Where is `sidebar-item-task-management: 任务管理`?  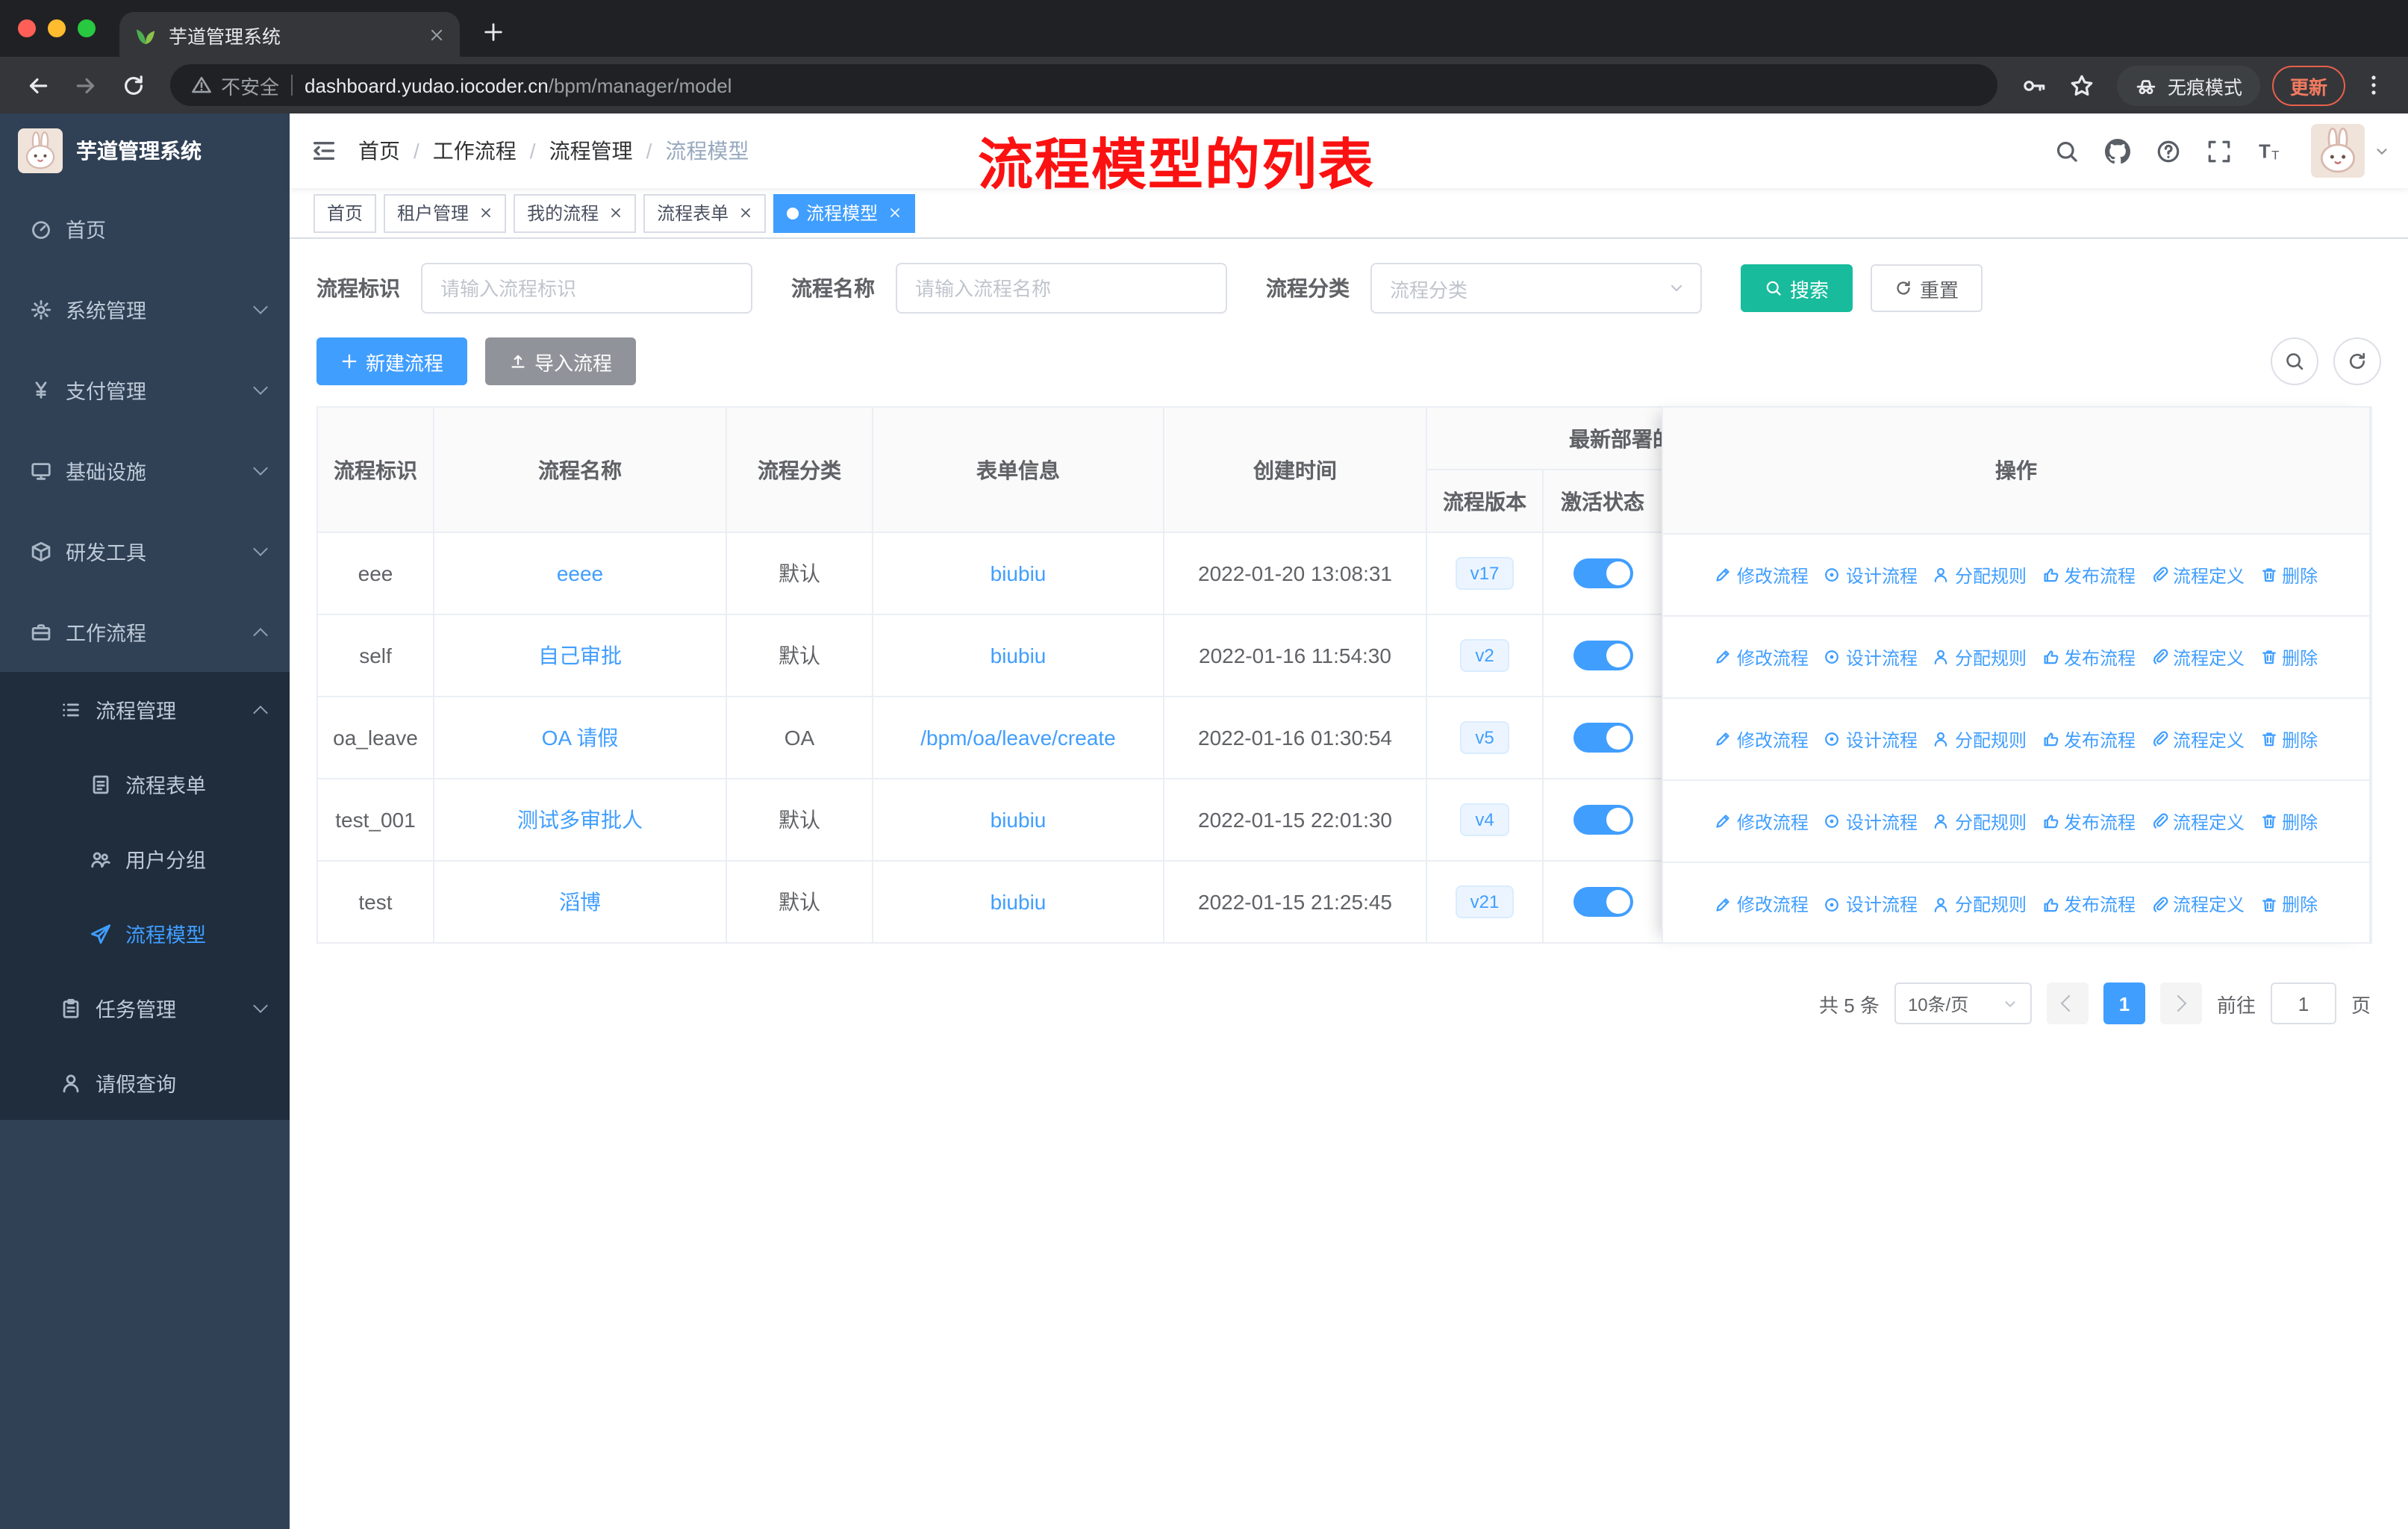 sidebar-item-task-management: 任务管理 is located at coordinates (145, 1008).